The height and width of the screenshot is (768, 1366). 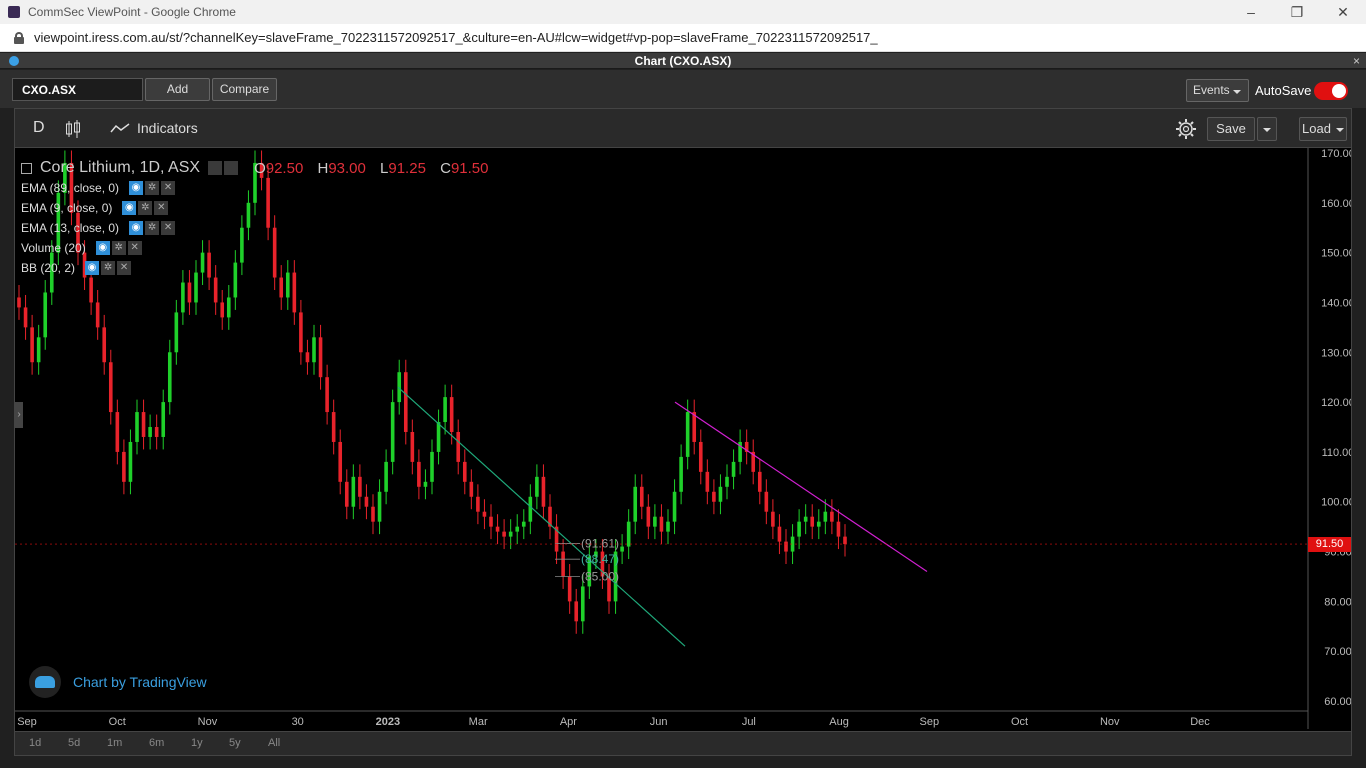 What do you see at coordinates (1251, 12) in the screenshot?
I see `minimize-button: –` at bounding box center [1251, 12].